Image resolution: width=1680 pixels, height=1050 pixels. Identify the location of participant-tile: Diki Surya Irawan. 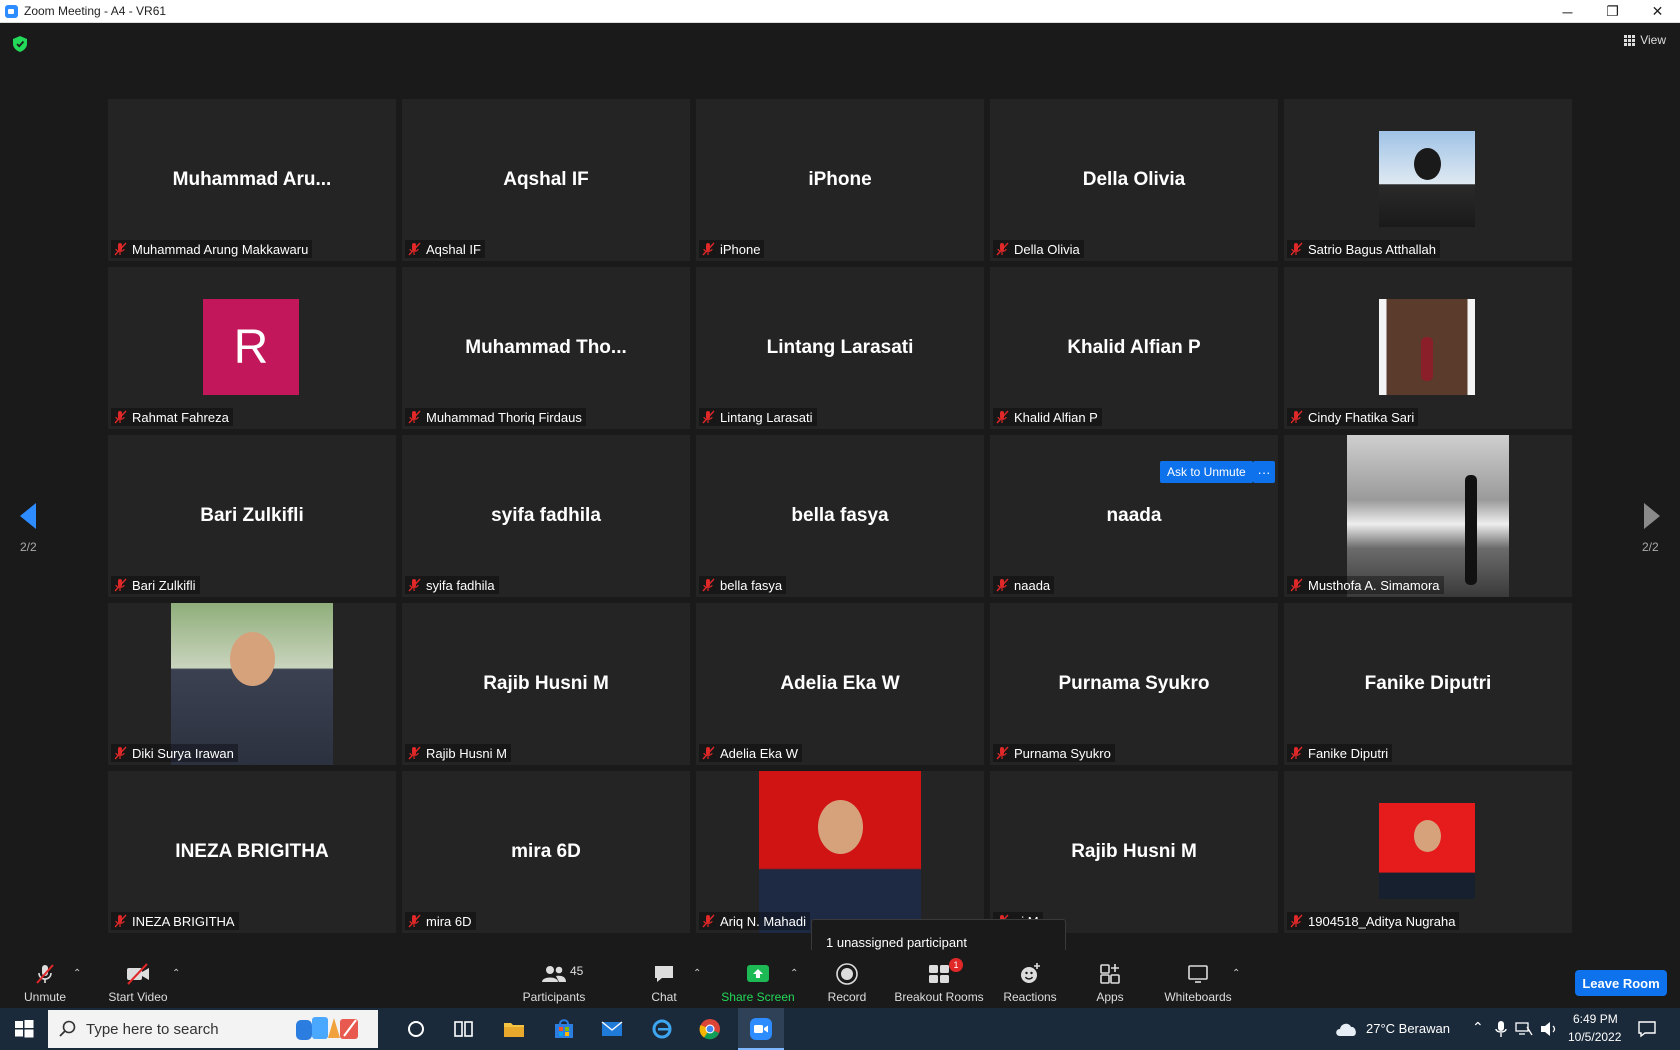
(252, 684).